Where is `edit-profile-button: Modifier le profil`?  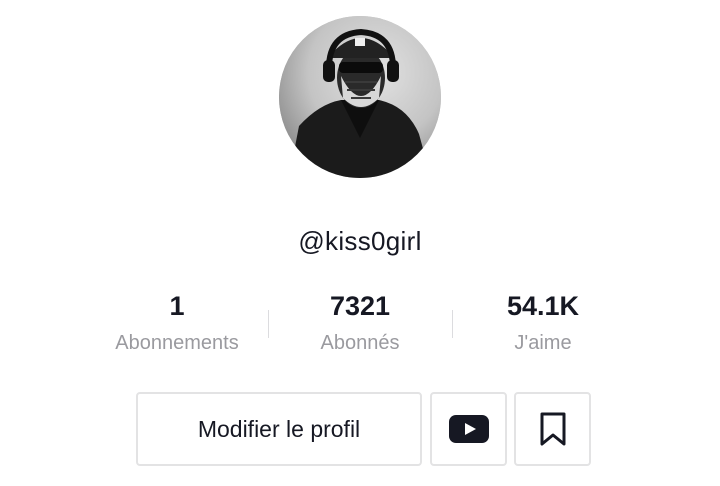 edit-profile-button: Modifier le profil is located at coordinates (279, 429).